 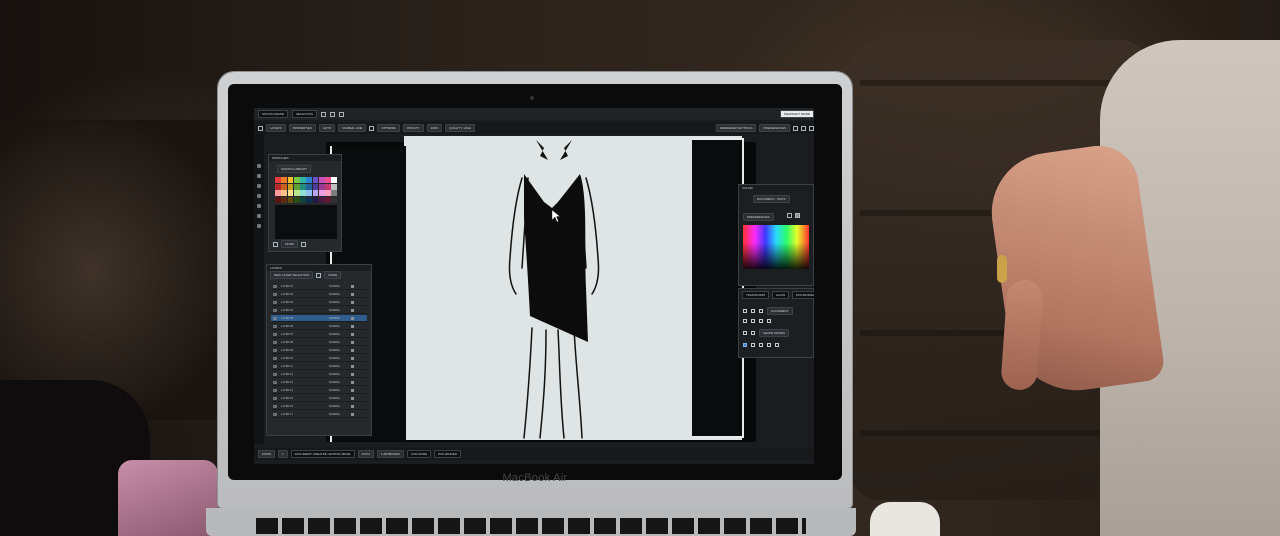 What do you see at coordinates (319, 414) in the screenshot?
I see `layer-row: LAYER 17 NORMAL` at bounding box center [319, 414].